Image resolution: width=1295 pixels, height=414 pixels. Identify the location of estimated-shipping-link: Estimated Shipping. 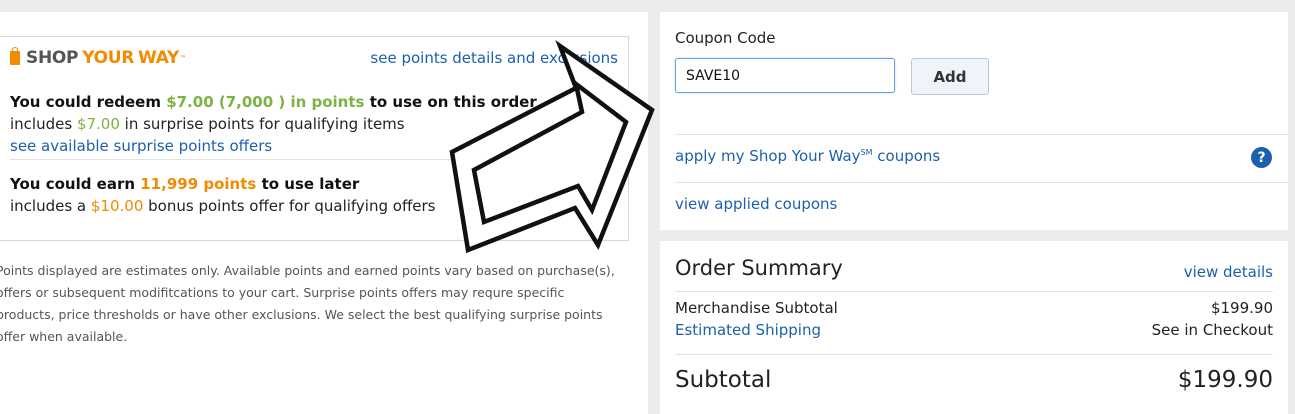
(748, 330).